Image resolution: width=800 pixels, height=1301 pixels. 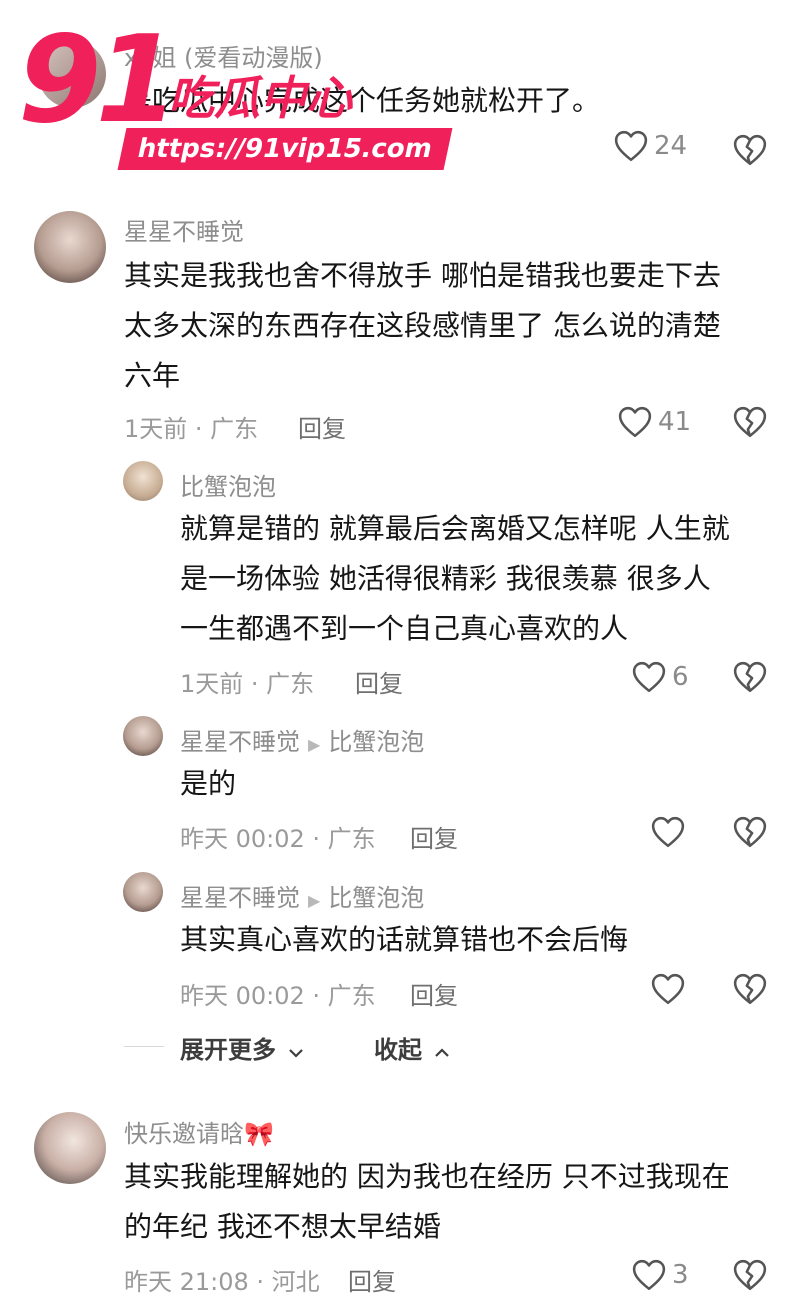 I want to click on collapse-button: 收起, so click(x=412, y=1047).